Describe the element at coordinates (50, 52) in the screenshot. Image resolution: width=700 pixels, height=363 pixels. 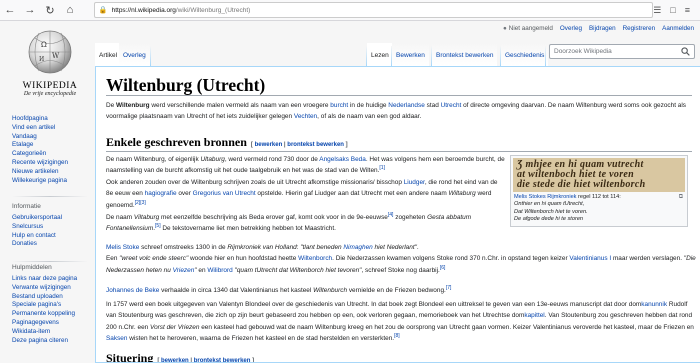
I see `puzzle-globe-icon: Ω W И` at that location.